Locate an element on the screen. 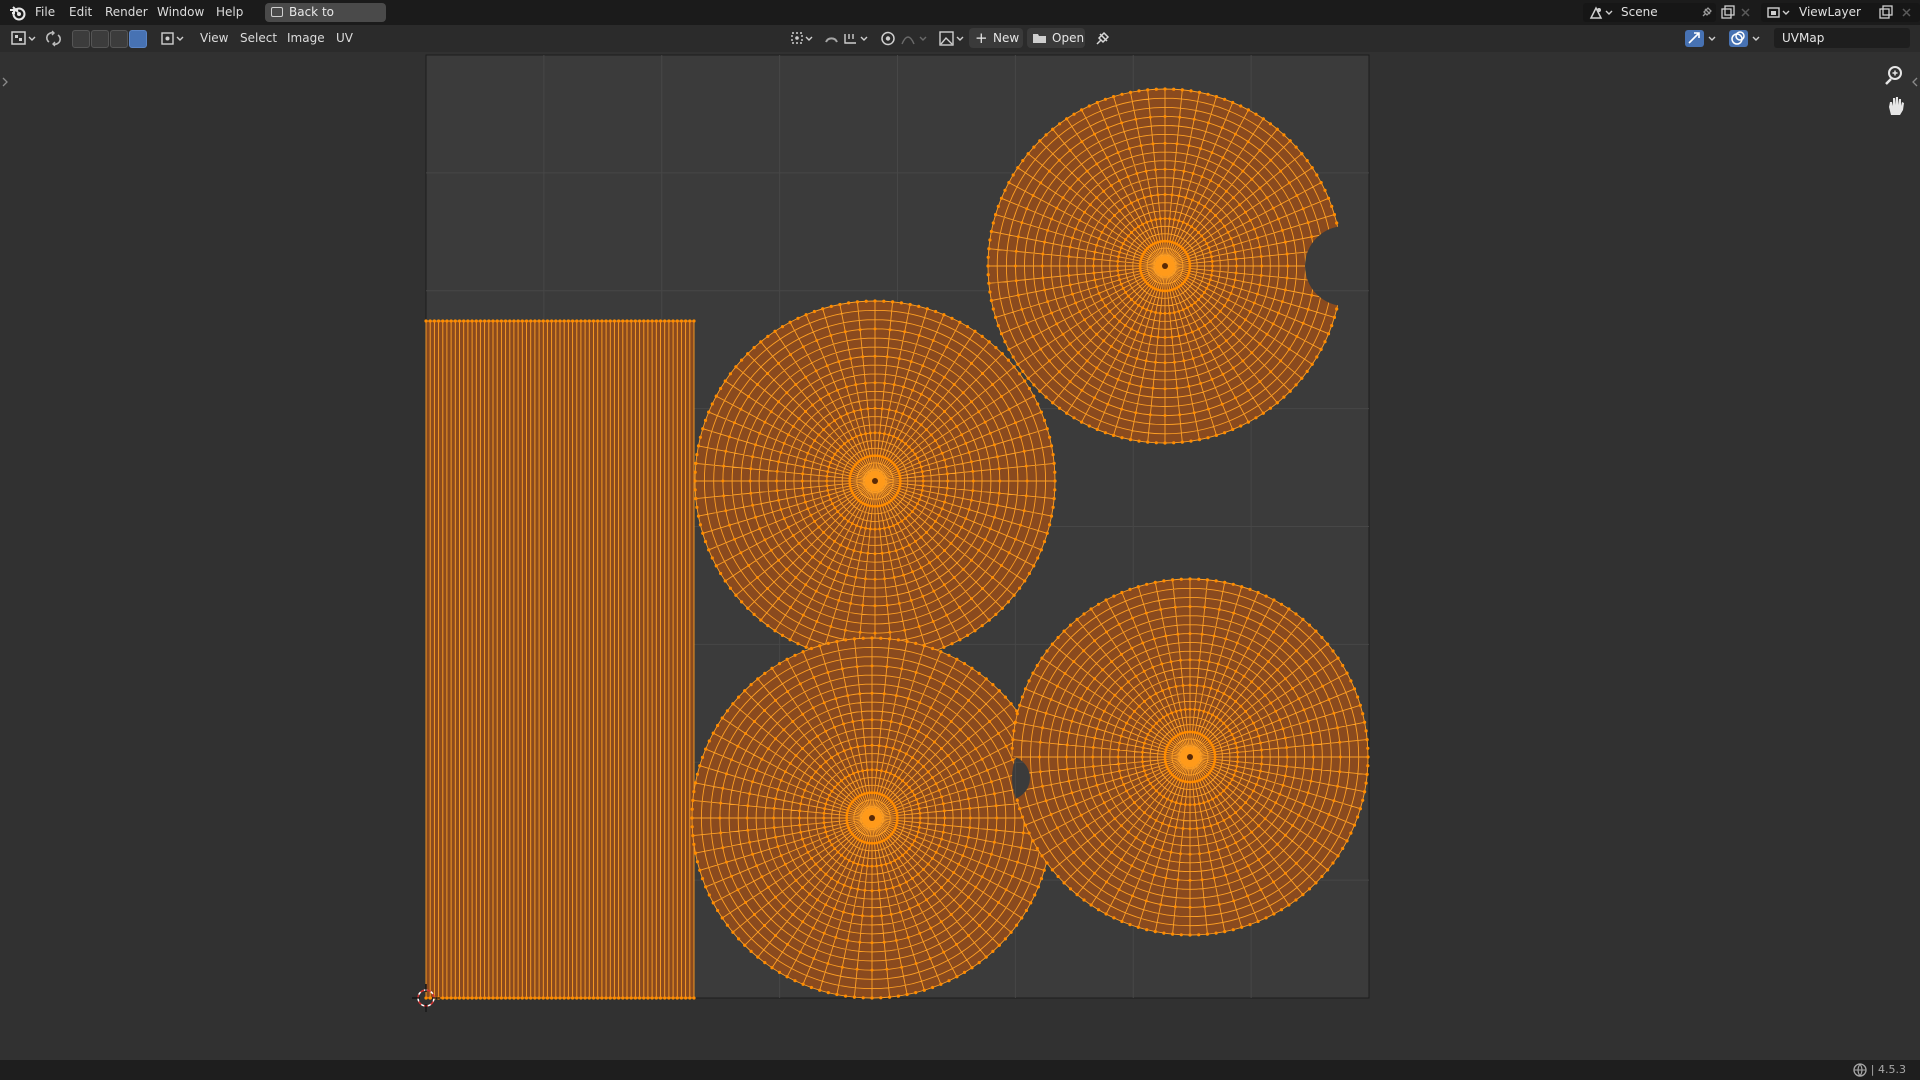  scene-selector: Scene is located at coordinates (1649, 12).